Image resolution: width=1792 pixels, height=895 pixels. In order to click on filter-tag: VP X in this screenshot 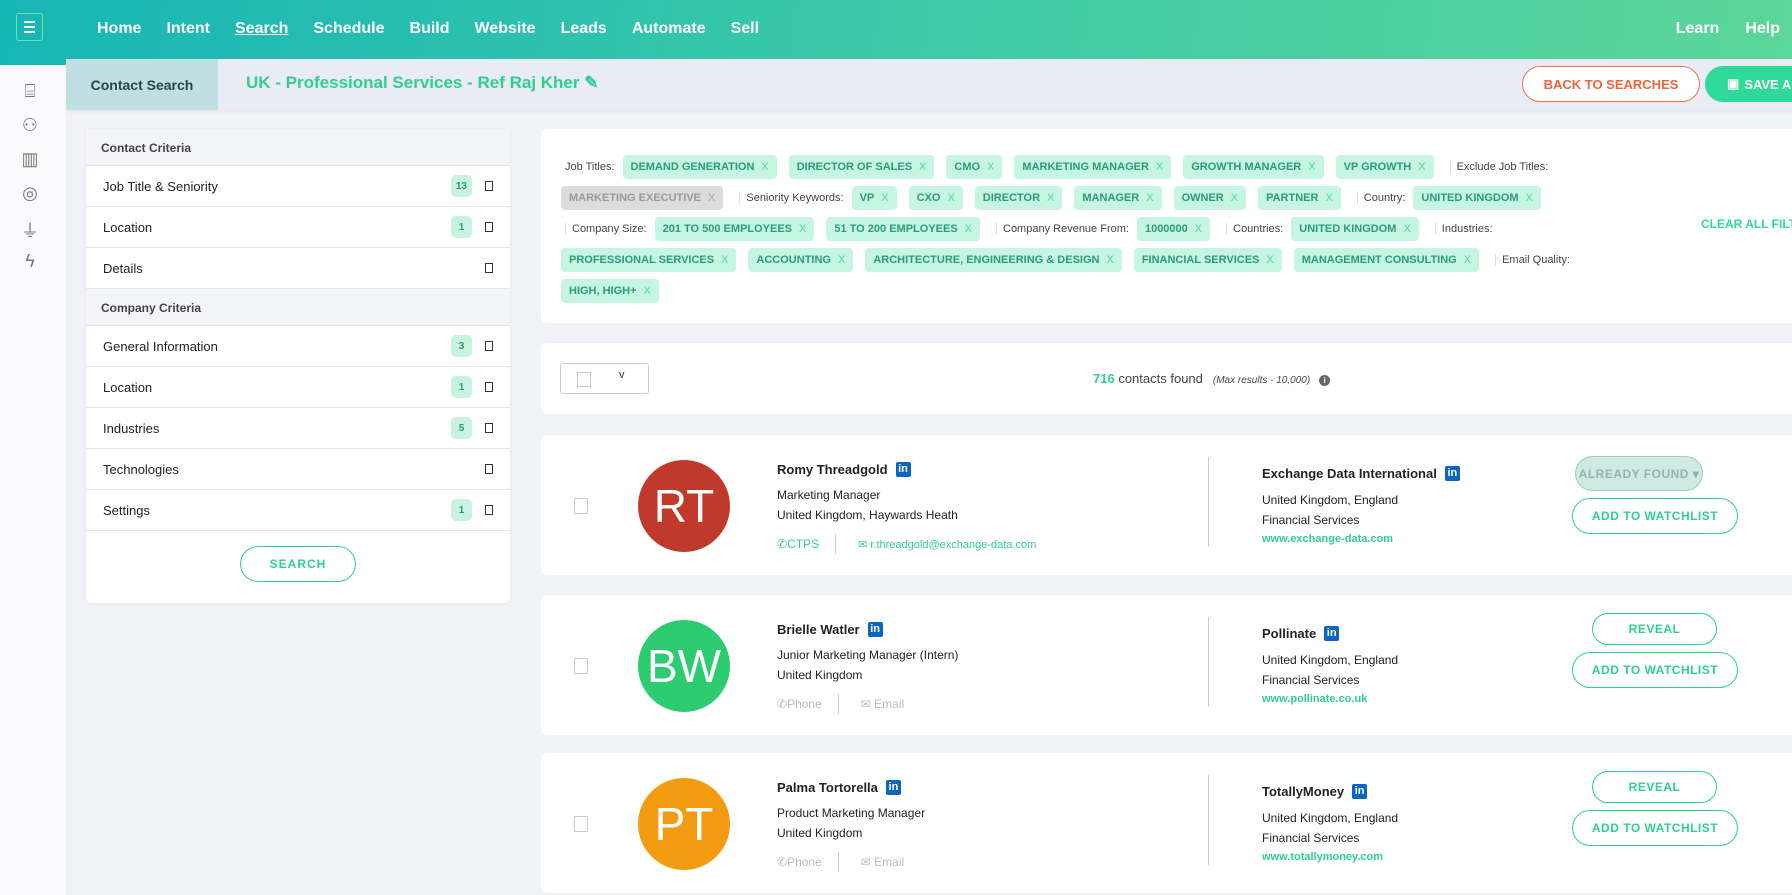, I will do `click(874, 197)`.